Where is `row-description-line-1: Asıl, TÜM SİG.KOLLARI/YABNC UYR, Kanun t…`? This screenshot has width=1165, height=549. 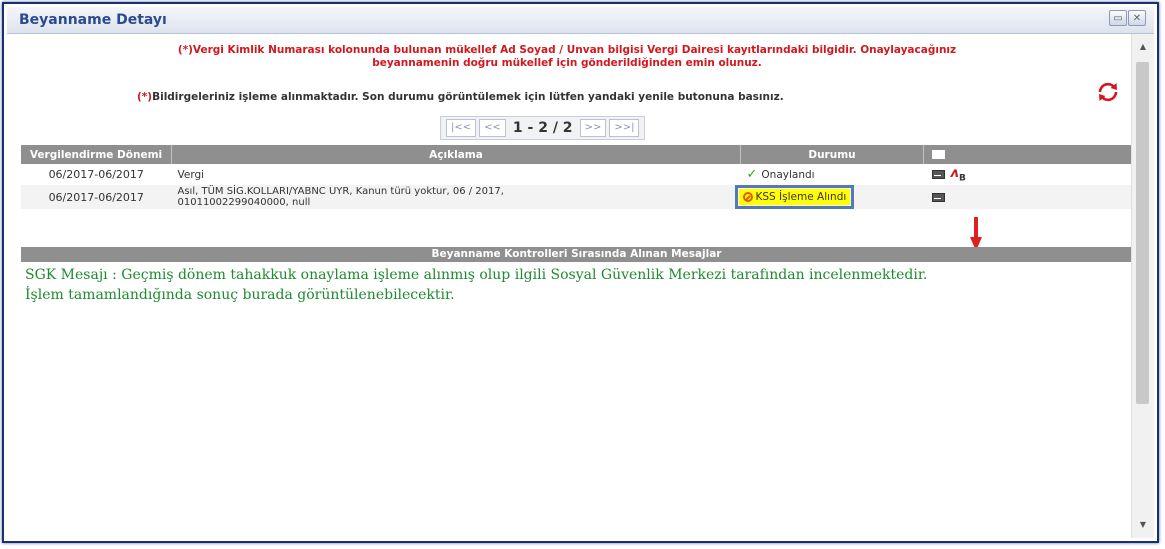 row-description-line-1: Asıl, TÜM SİG.KOLLARI/YABNC UYR, Kanun t… is located at coordinates (340, 191).